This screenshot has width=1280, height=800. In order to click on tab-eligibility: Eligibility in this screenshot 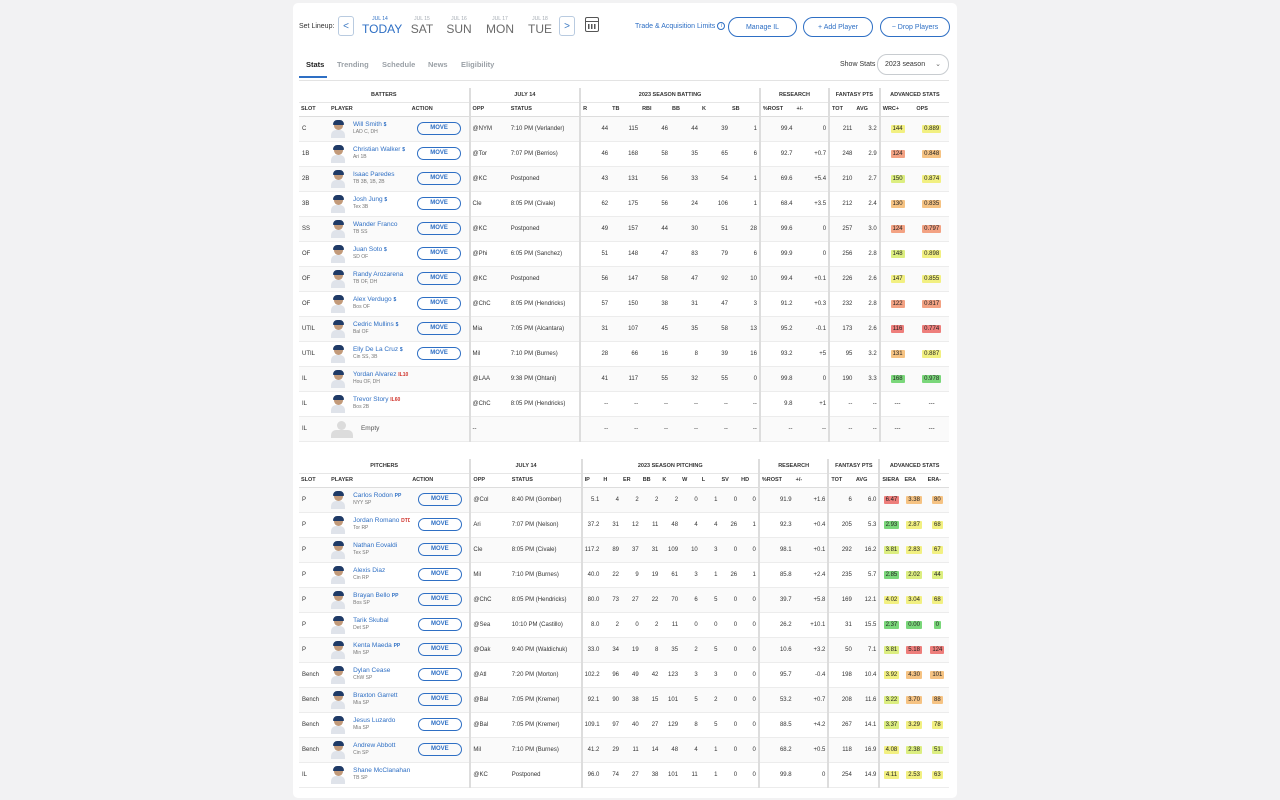, I will do `click(477, 64)`.